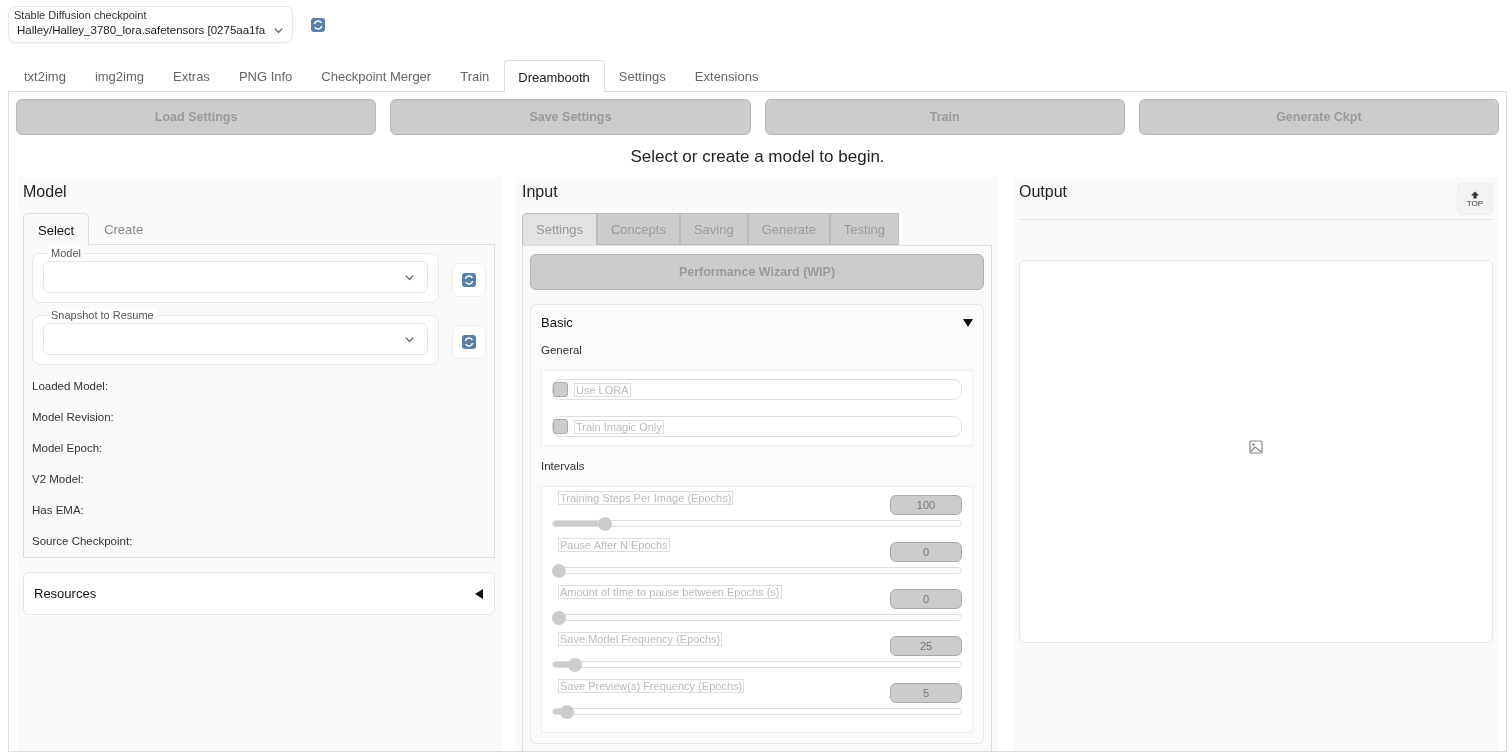 The image size is (1512, 752). I want to click on slider-label: Save Preview(s) Frequency (Epochs), so click(651, 686).